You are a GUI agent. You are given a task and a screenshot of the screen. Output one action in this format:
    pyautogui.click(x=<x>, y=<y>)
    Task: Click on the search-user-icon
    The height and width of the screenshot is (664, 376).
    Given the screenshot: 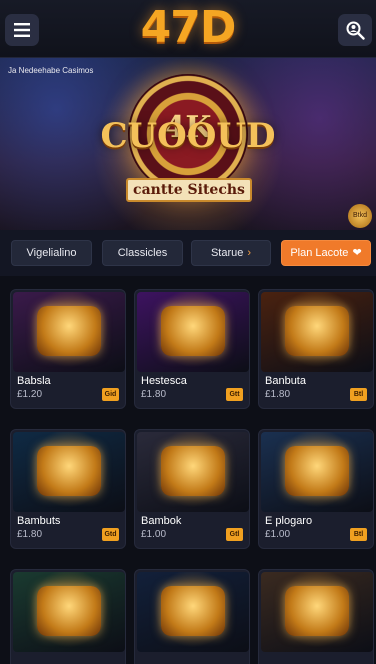 What is the action you would take?
    pyautogui.click(x=355, y=30)
    